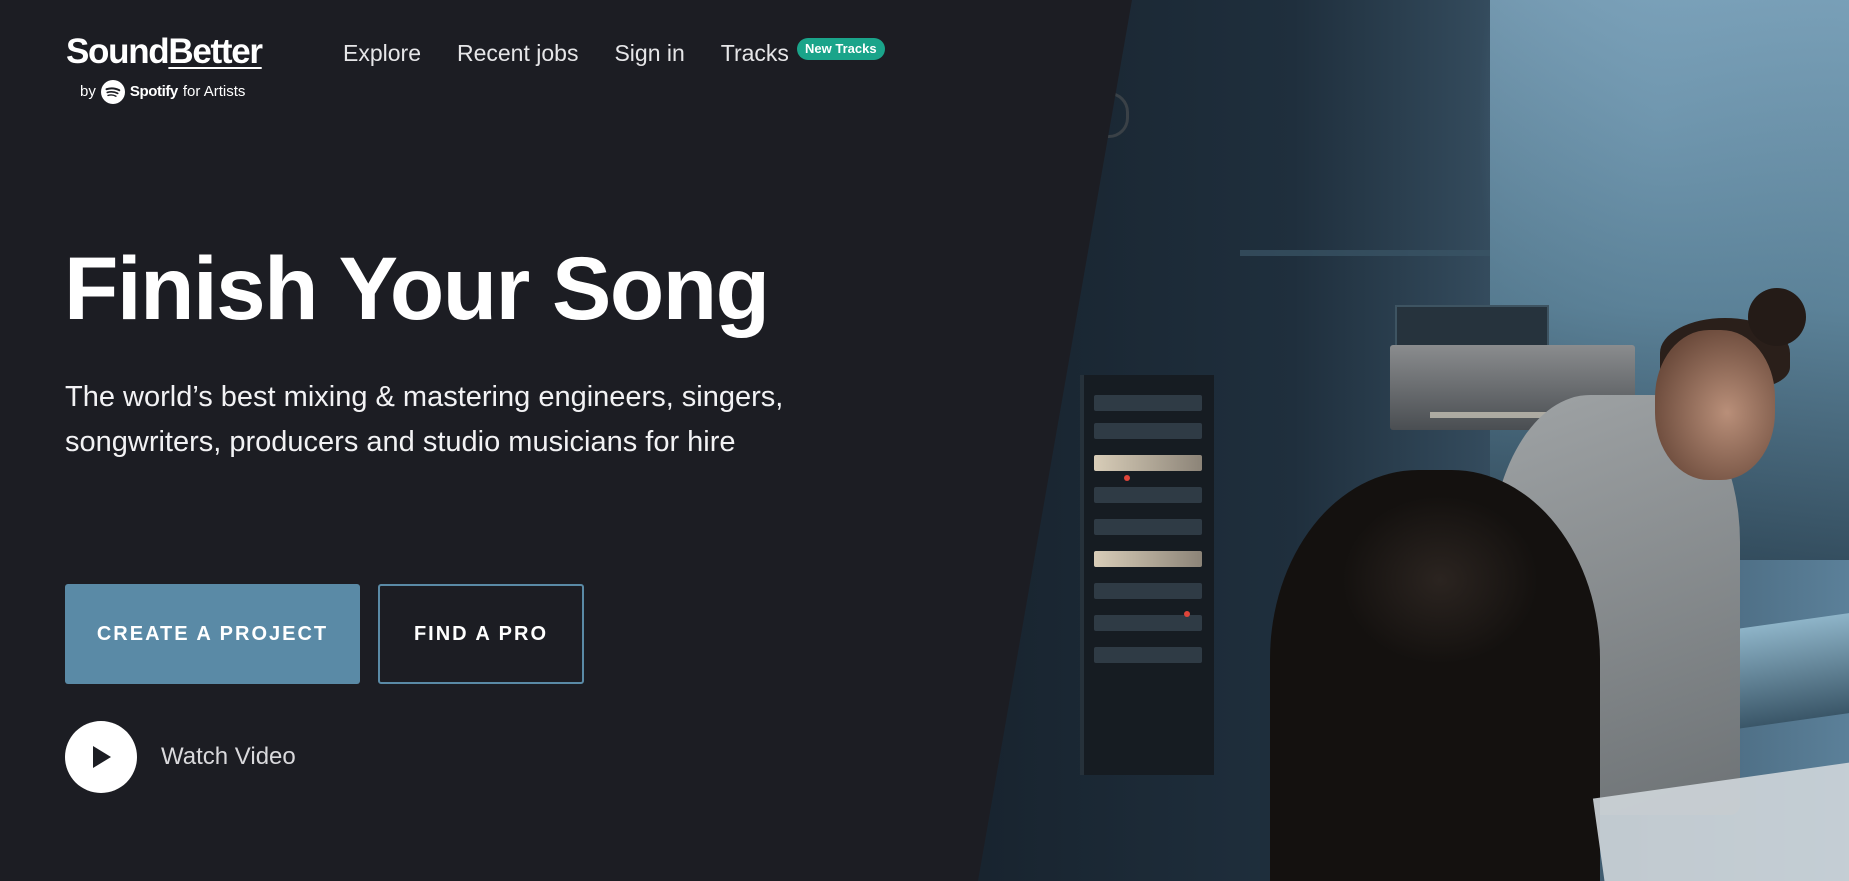 This screenshot has width=1849, height=881. I want to click on logo-tagline: by Spotify for Artists, so click(162, 92).